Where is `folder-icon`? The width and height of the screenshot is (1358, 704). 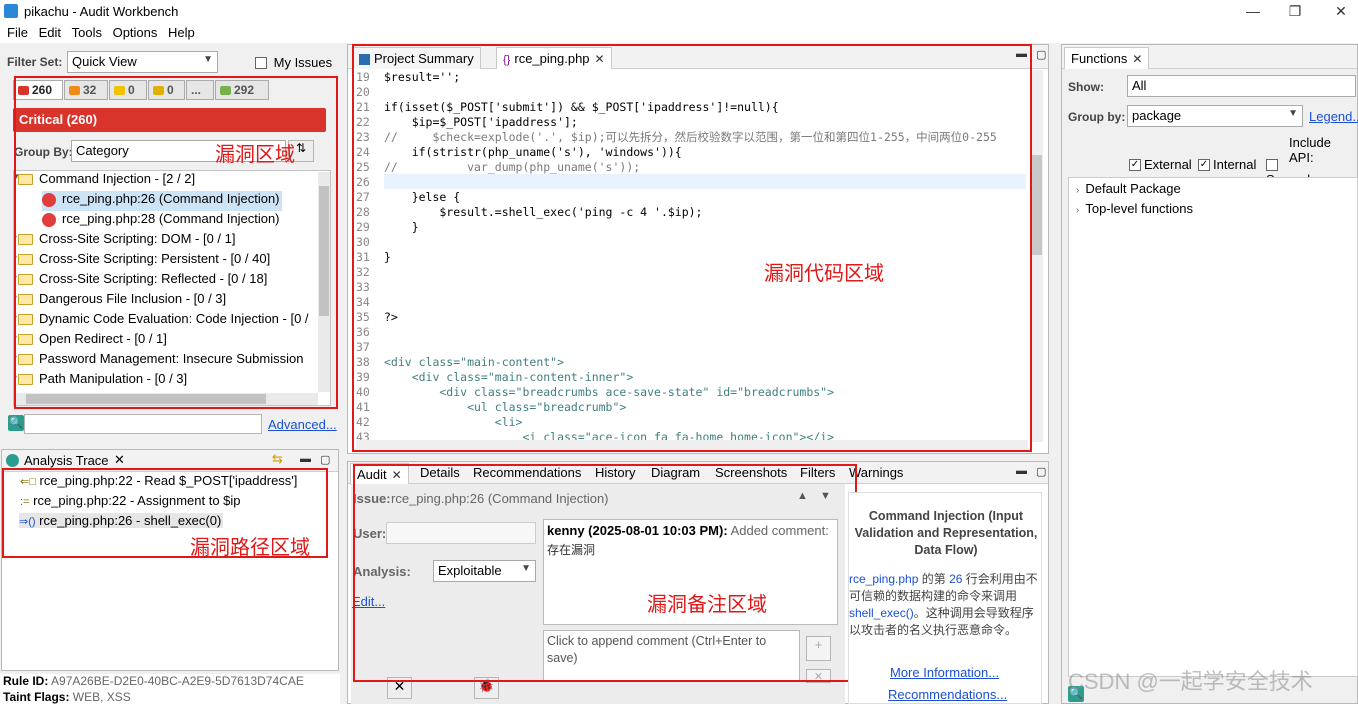 folder-icon is located at coordinates (25, 300).